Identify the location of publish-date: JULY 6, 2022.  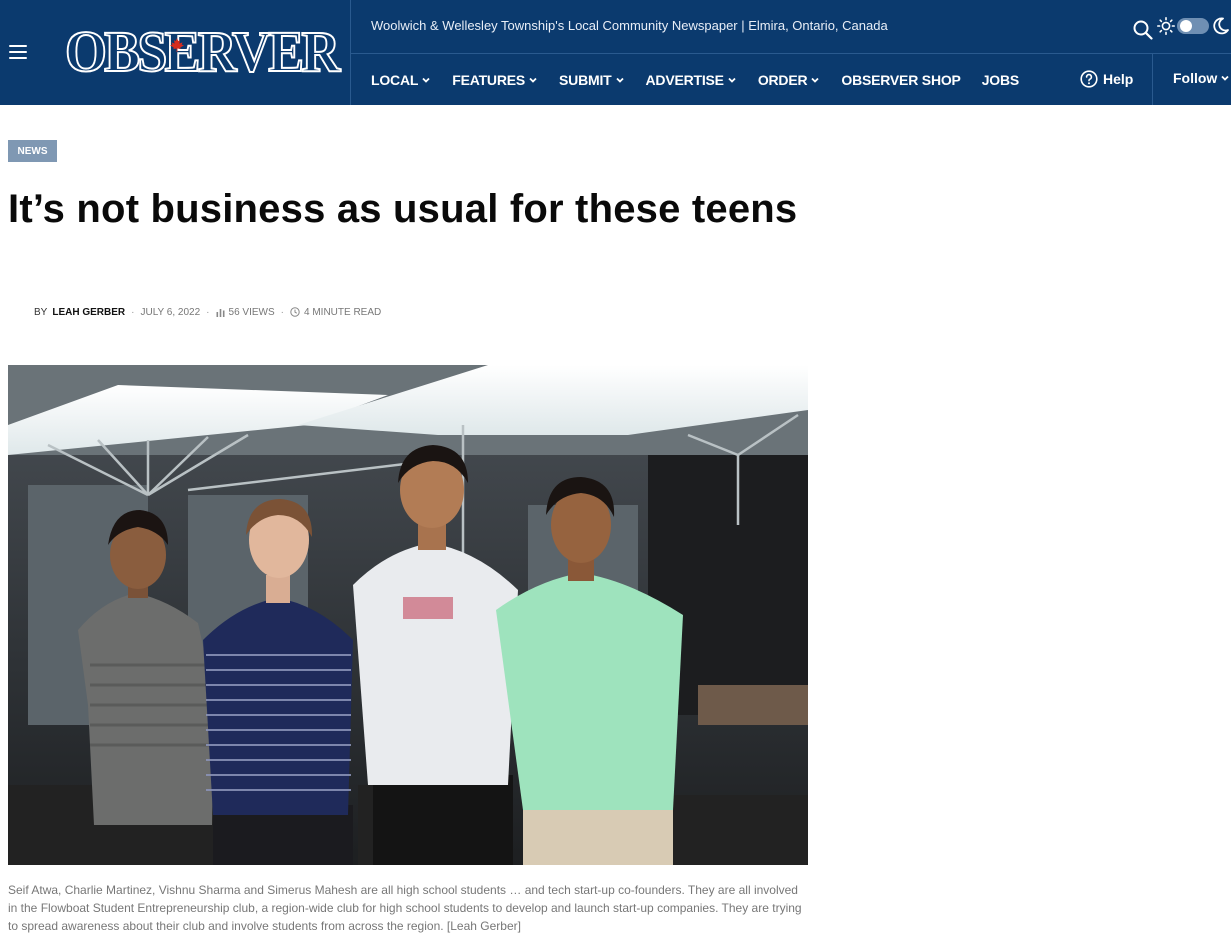
(170, 312).